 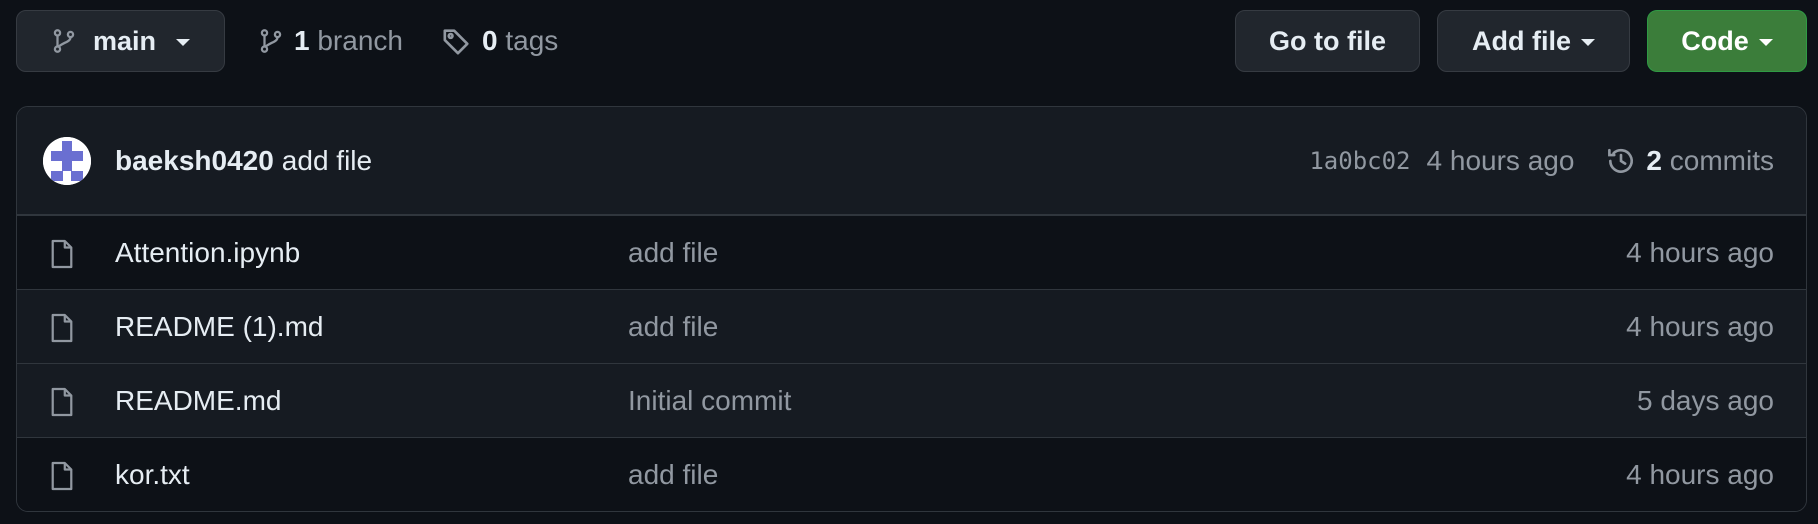 I want to click on branch-selector-label: main, so click(x=125, y=40).